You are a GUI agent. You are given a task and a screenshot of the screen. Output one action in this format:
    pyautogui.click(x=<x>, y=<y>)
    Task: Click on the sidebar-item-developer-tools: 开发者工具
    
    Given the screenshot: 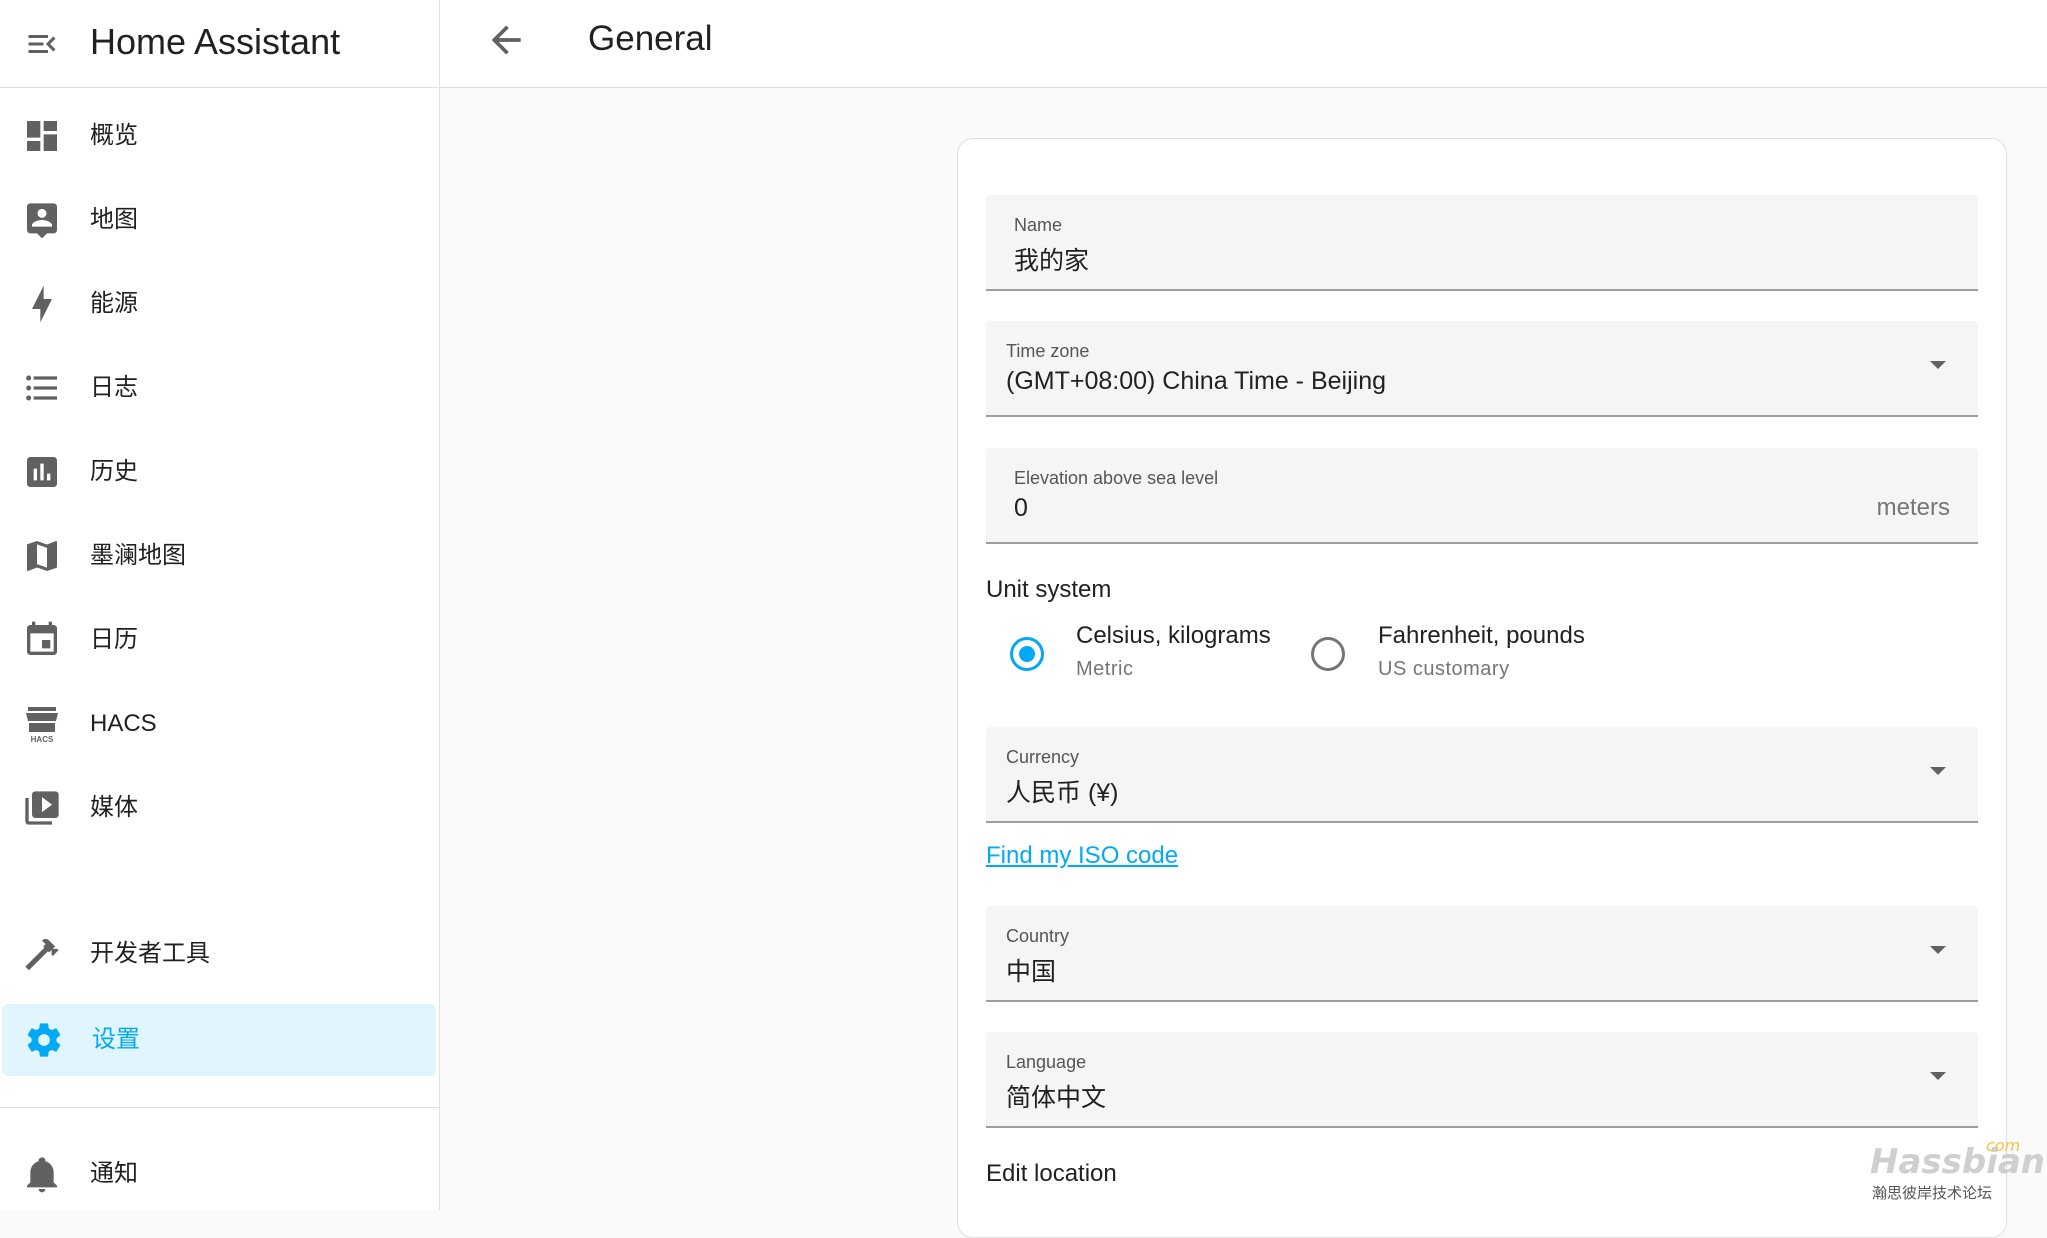 What is the action you would take?
    pyautogui.click(x=217, y=954)
    